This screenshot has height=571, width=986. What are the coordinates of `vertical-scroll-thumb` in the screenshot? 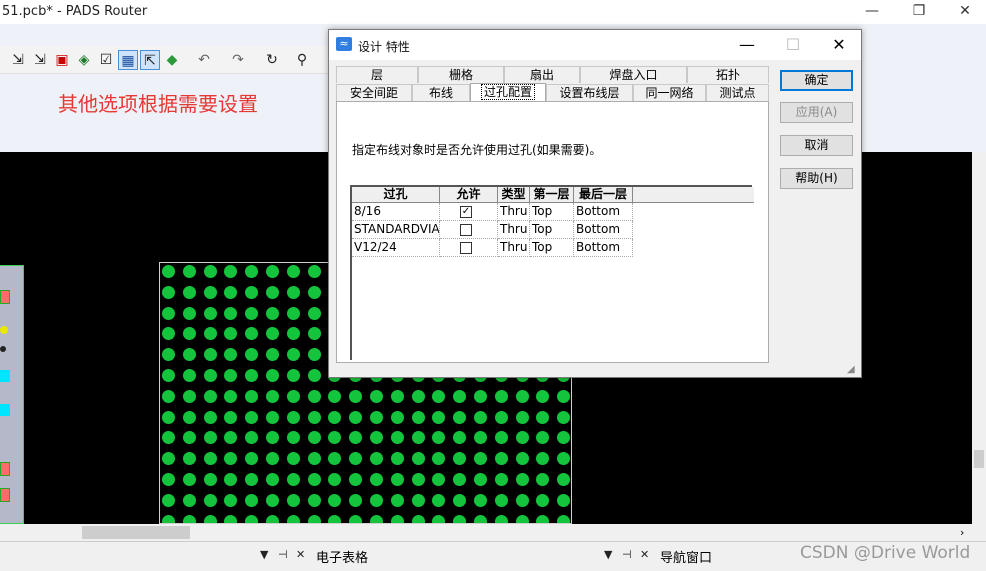 It's located at (979, 459).